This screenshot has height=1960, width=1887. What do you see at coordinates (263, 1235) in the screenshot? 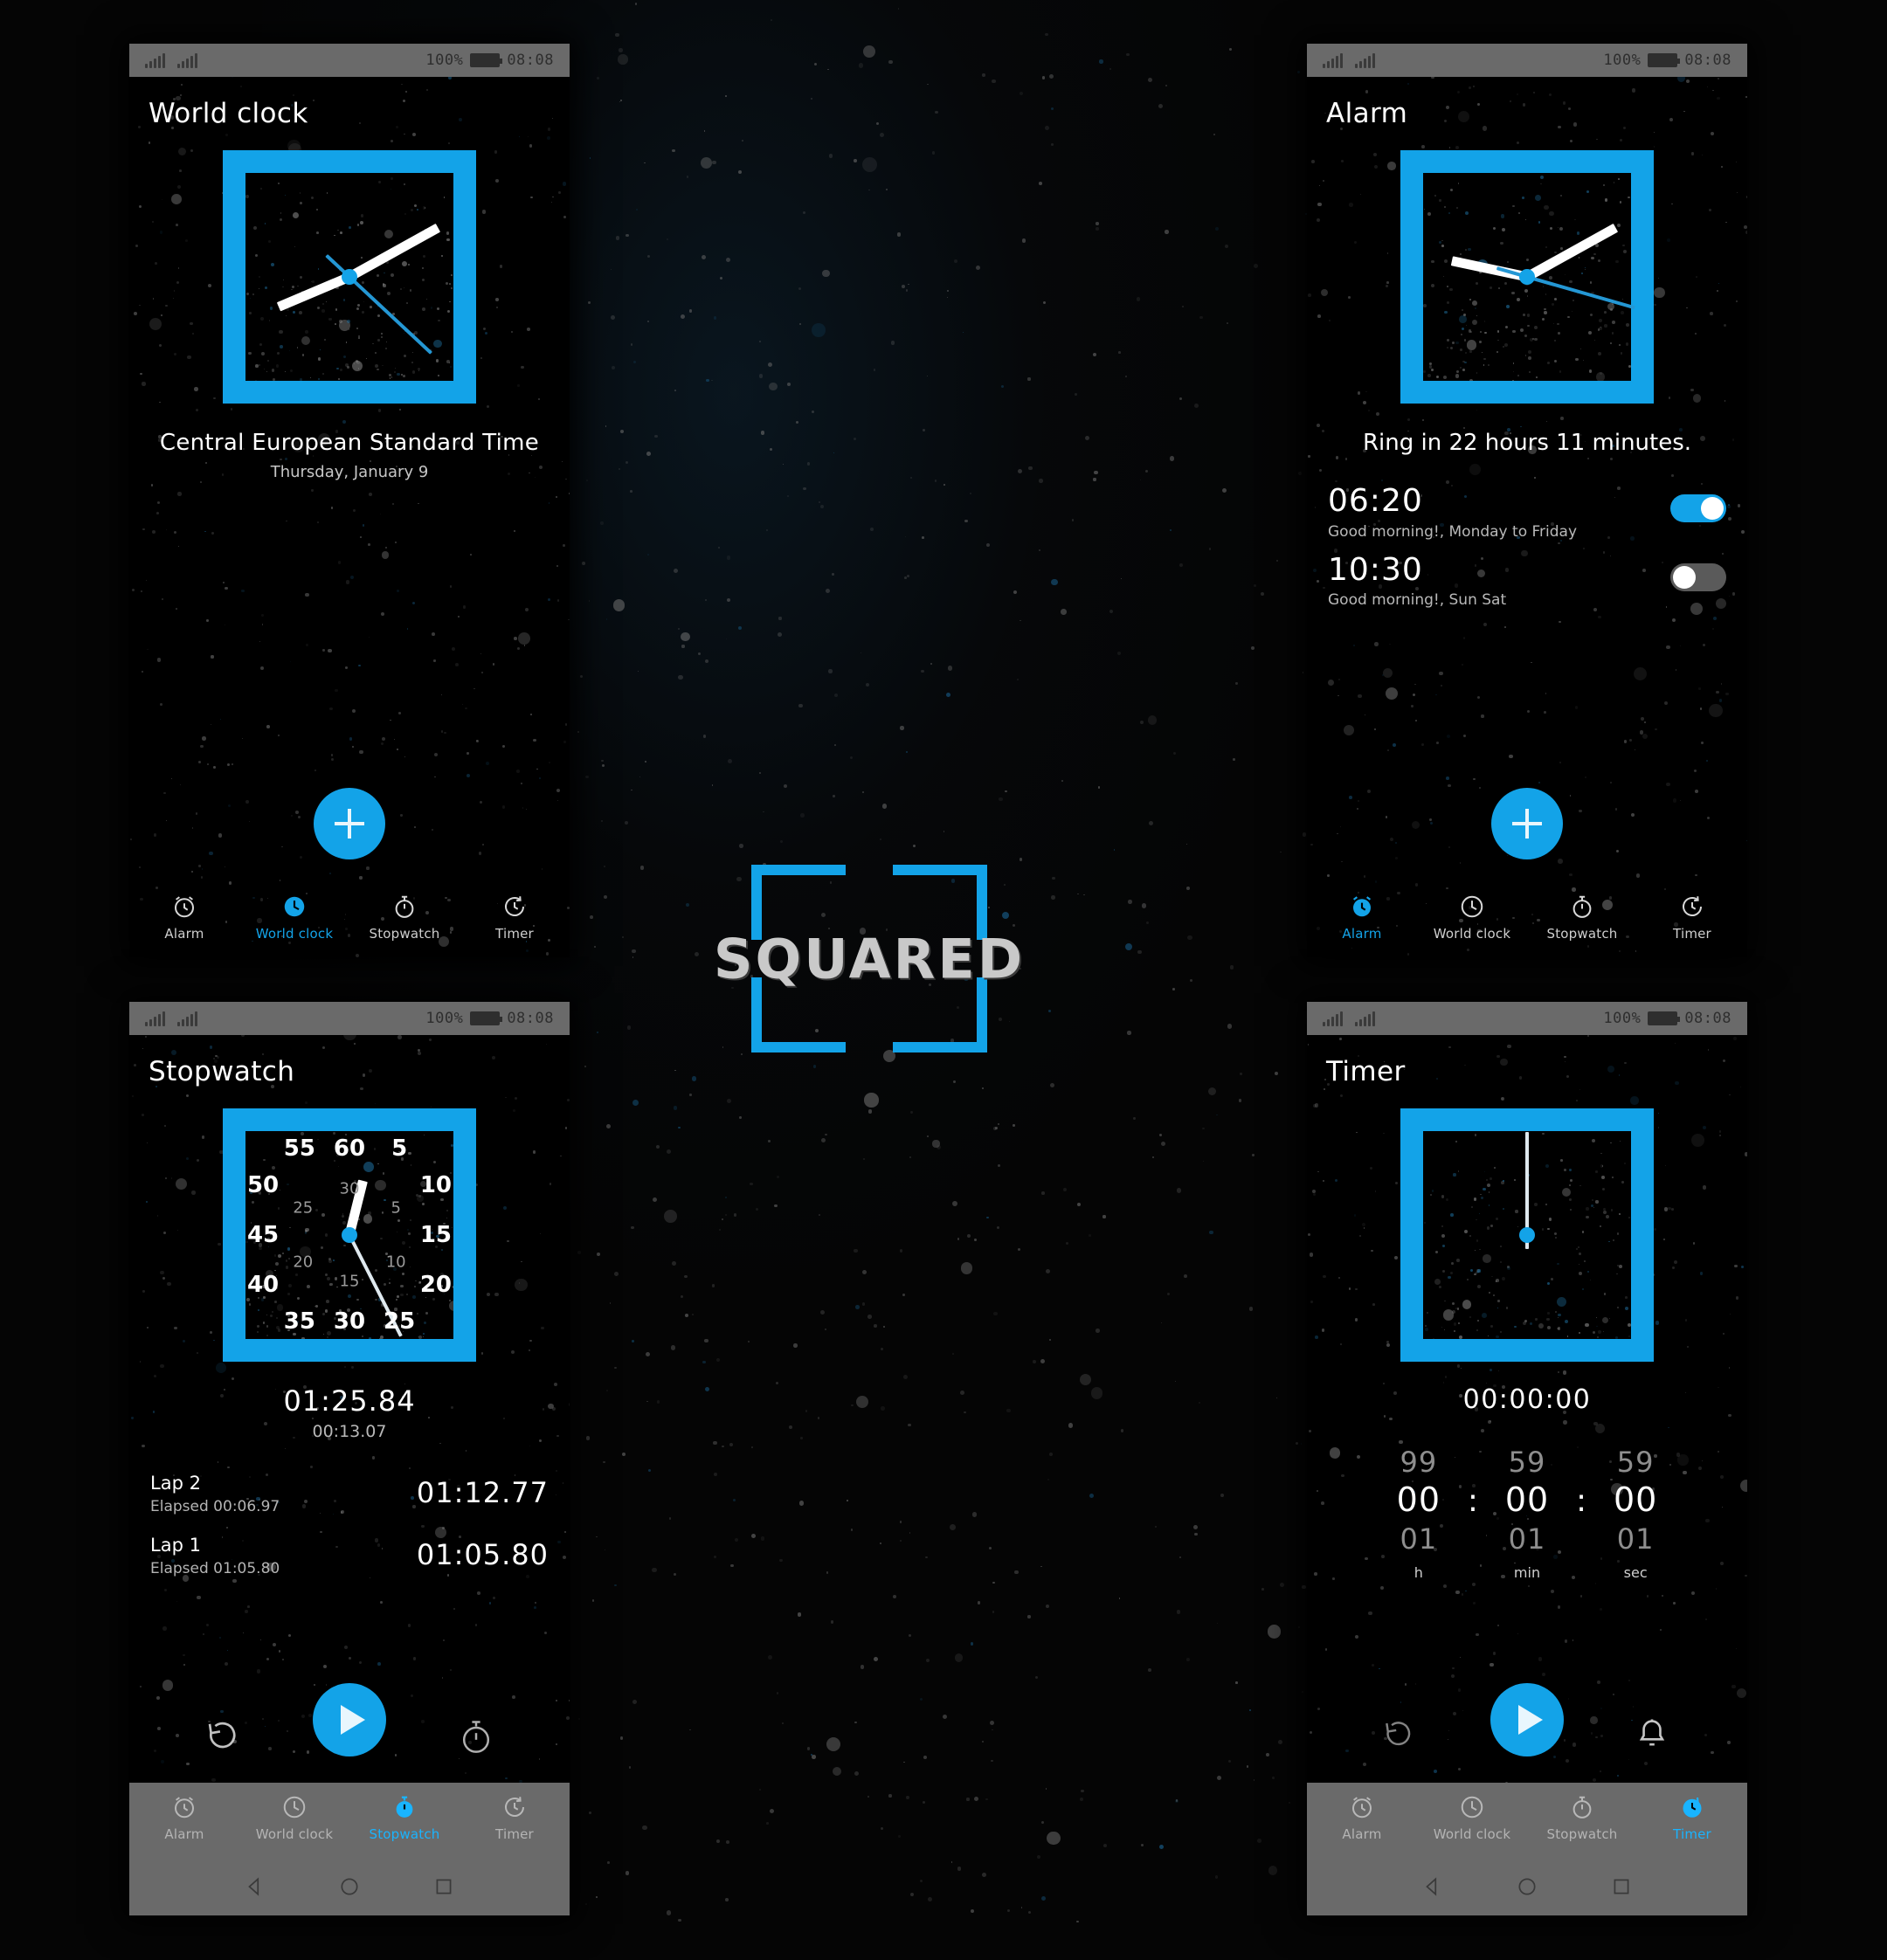
I see `dial-second-label: 45` at bounding box center [263, 1235].